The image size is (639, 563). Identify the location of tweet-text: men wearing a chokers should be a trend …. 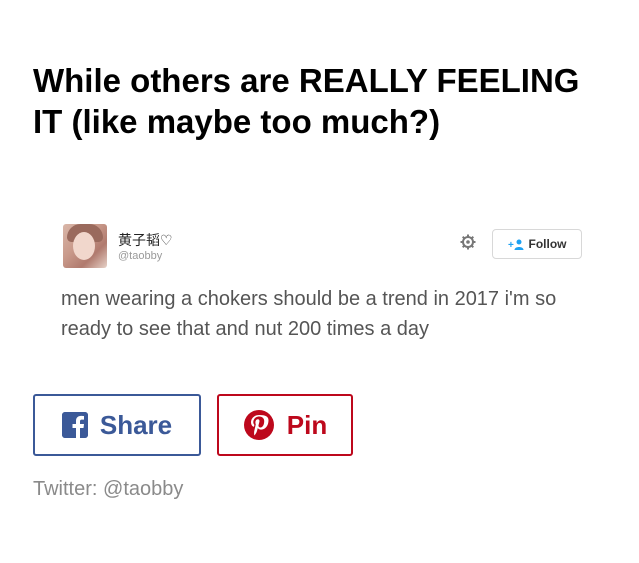
(309, 314).